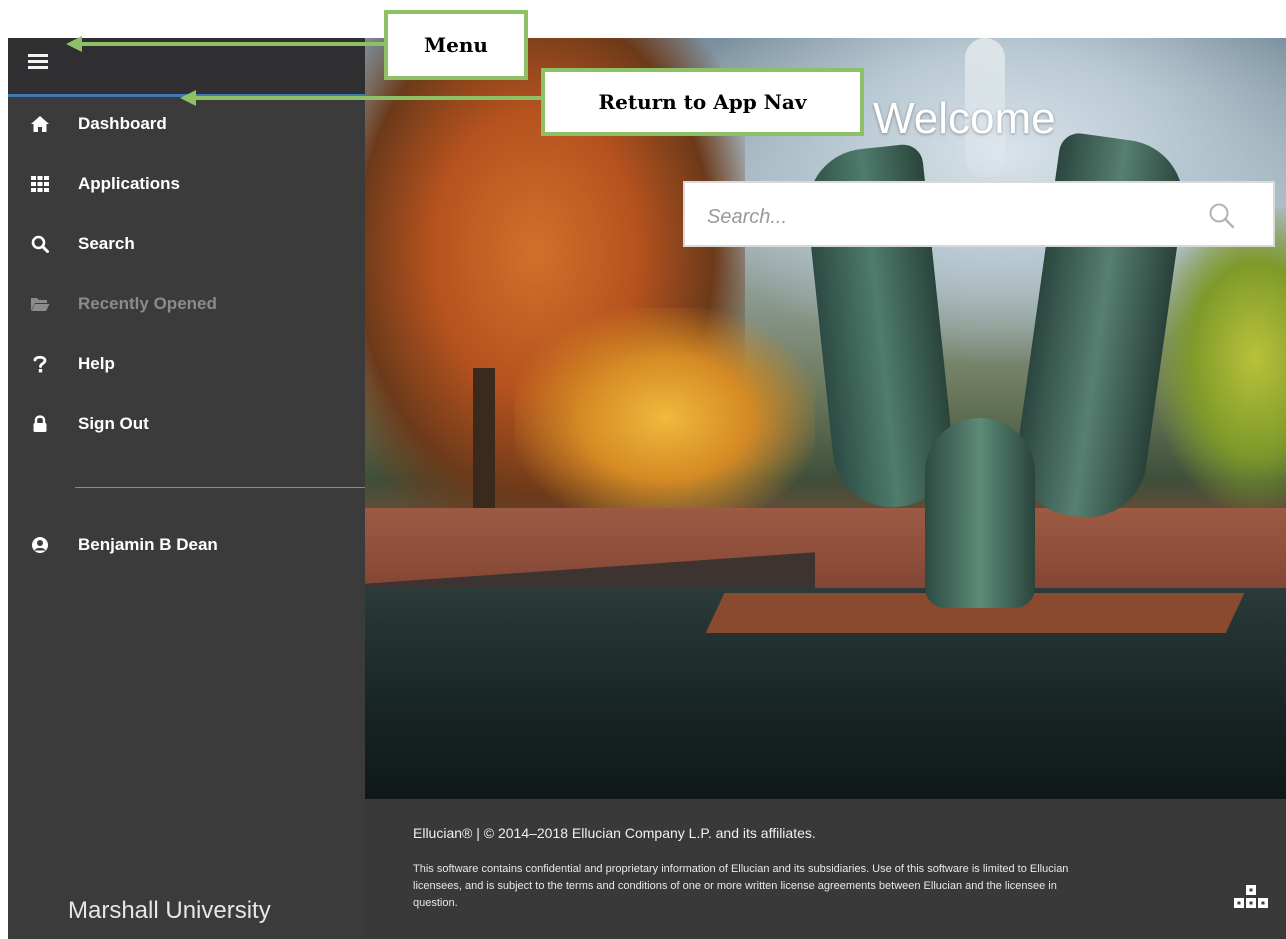  I want to click on sidebar-item-help: Help, so click(186, 364).